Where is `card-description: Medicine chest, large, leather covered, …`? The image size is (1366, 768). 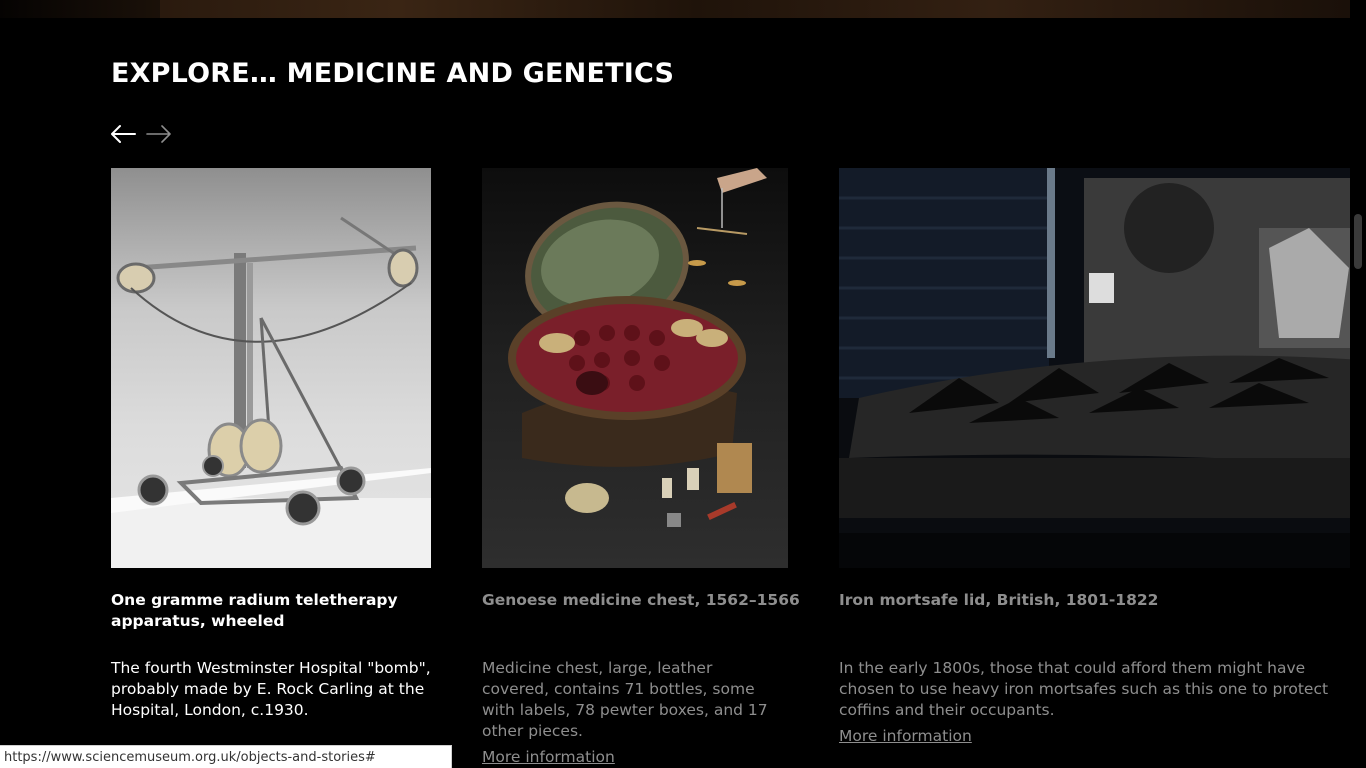 card-description: Medicine chest, large, leather covered, … is located at coordinates (625, 699).